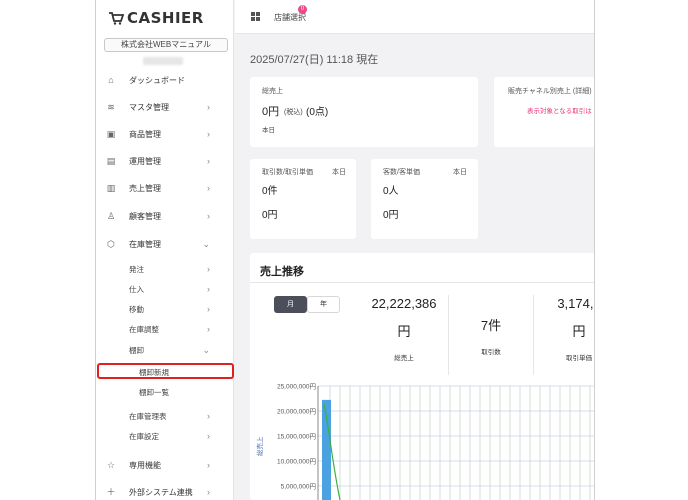  I want to click on cart-icon, so click(116, 18).